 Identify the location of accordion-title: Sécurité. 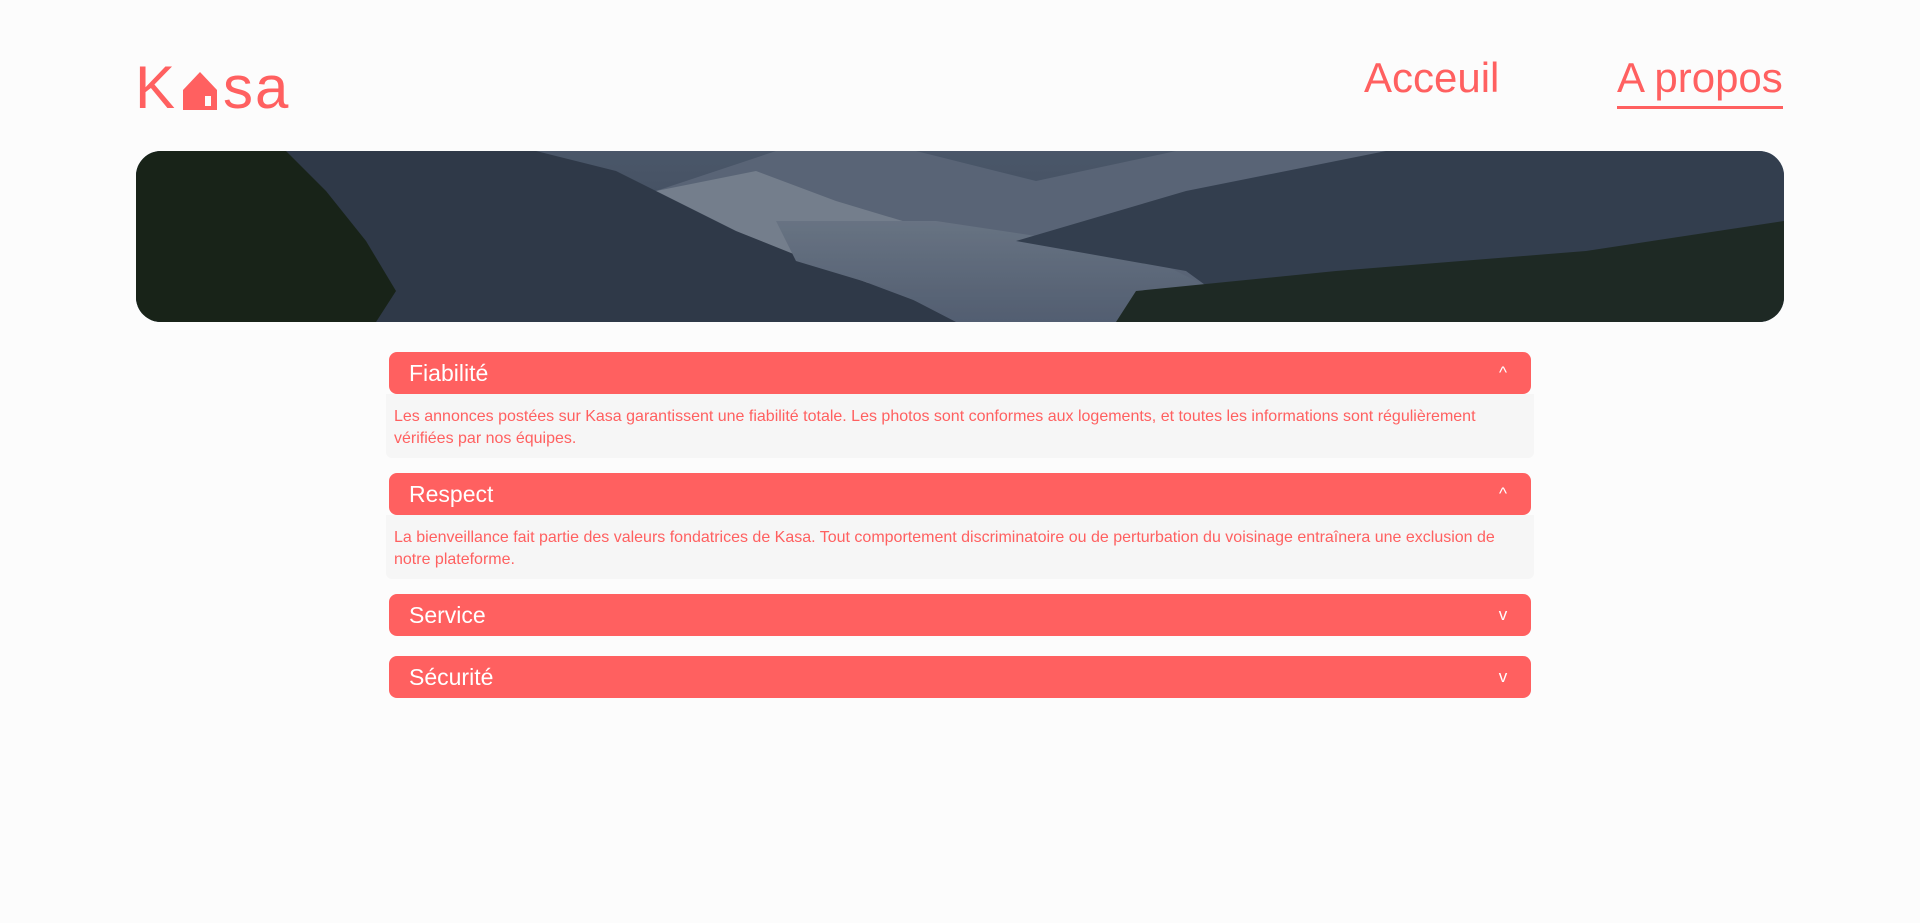
(451, 676).